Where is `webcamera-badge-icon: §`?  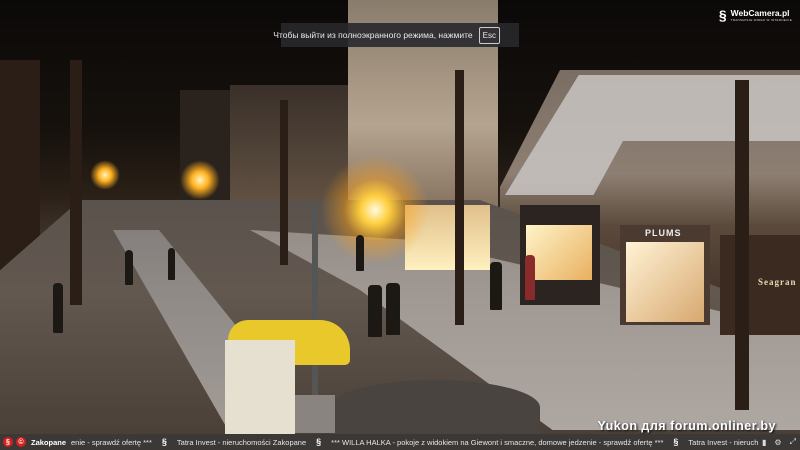 webcamera-badge-icon: § is located at coordinates (8, 442).